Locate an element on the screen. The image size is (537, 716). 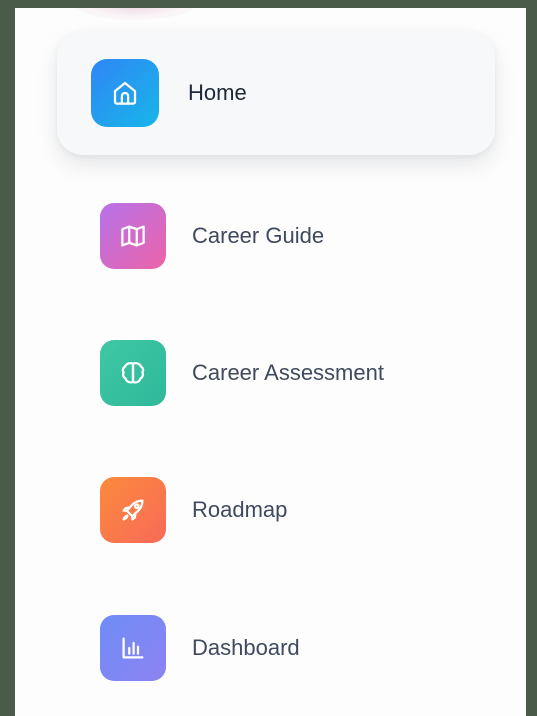
rocket-icon is located at coordinates (133, 510).